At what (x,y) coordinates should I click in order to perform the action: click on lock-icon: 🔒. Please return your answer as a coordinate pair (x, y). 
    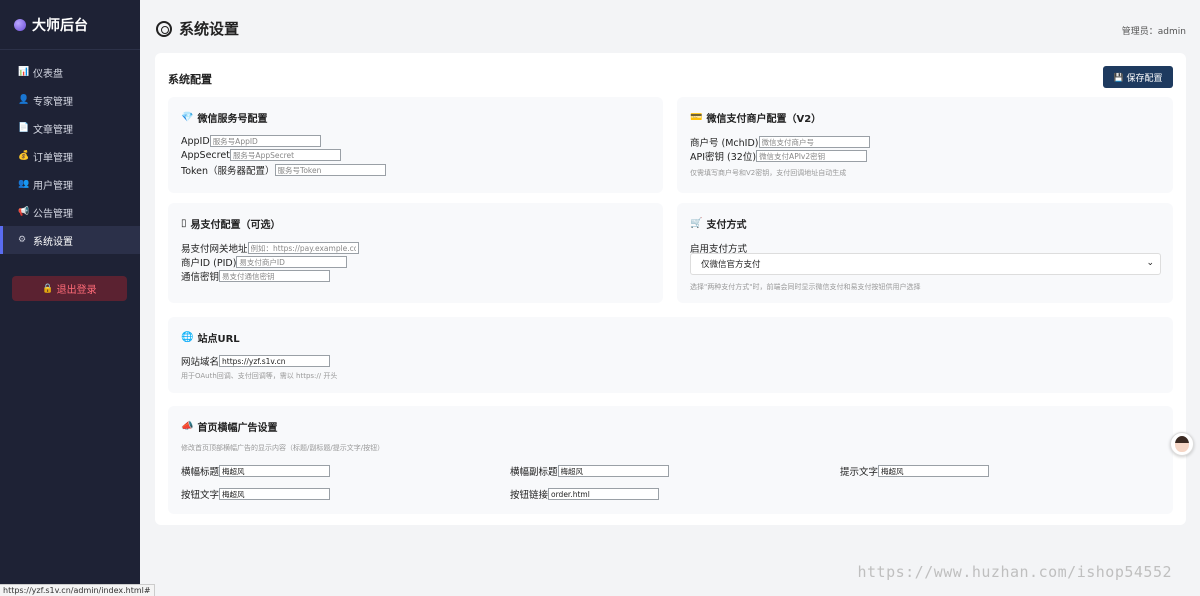
    Looking at the image, I should click on (48, 288).